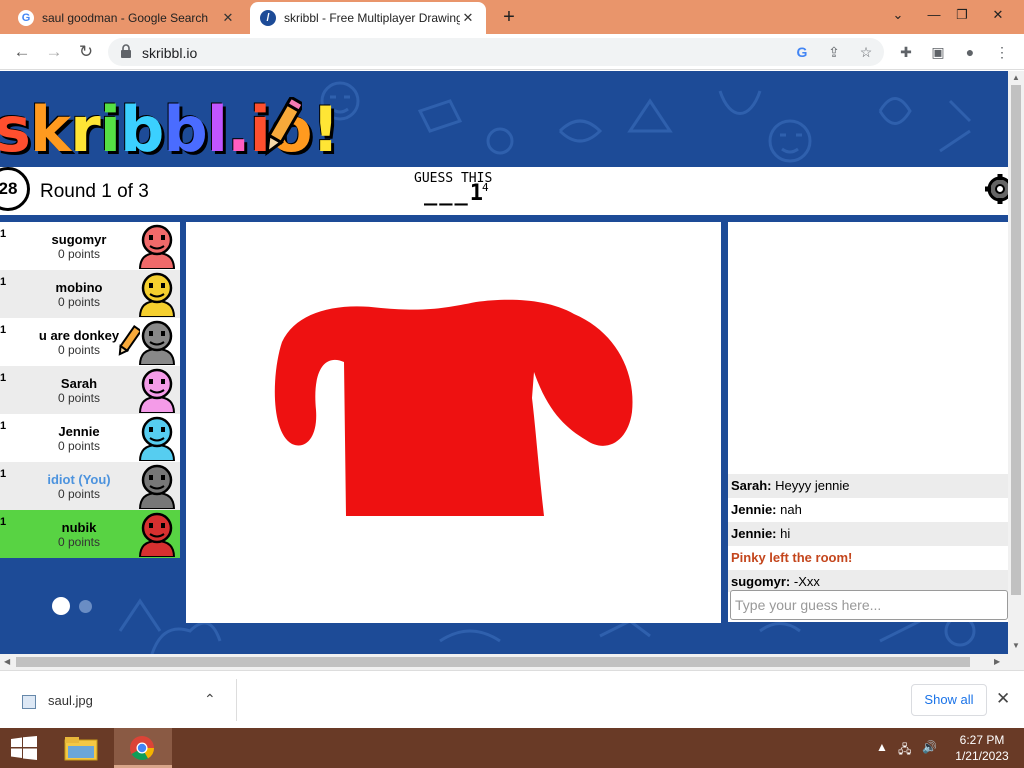 The height and width of the screenshot is (768, 1024). I want to click on horizontal-scroll-thumb, so click(493, 662).